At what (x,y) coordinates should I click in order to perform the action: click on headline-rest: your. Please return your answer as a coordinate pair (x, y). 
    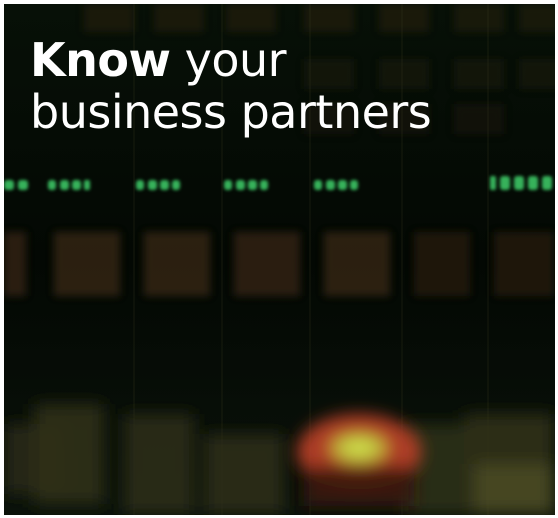
    Looking at the image, I should click on (228, 60).